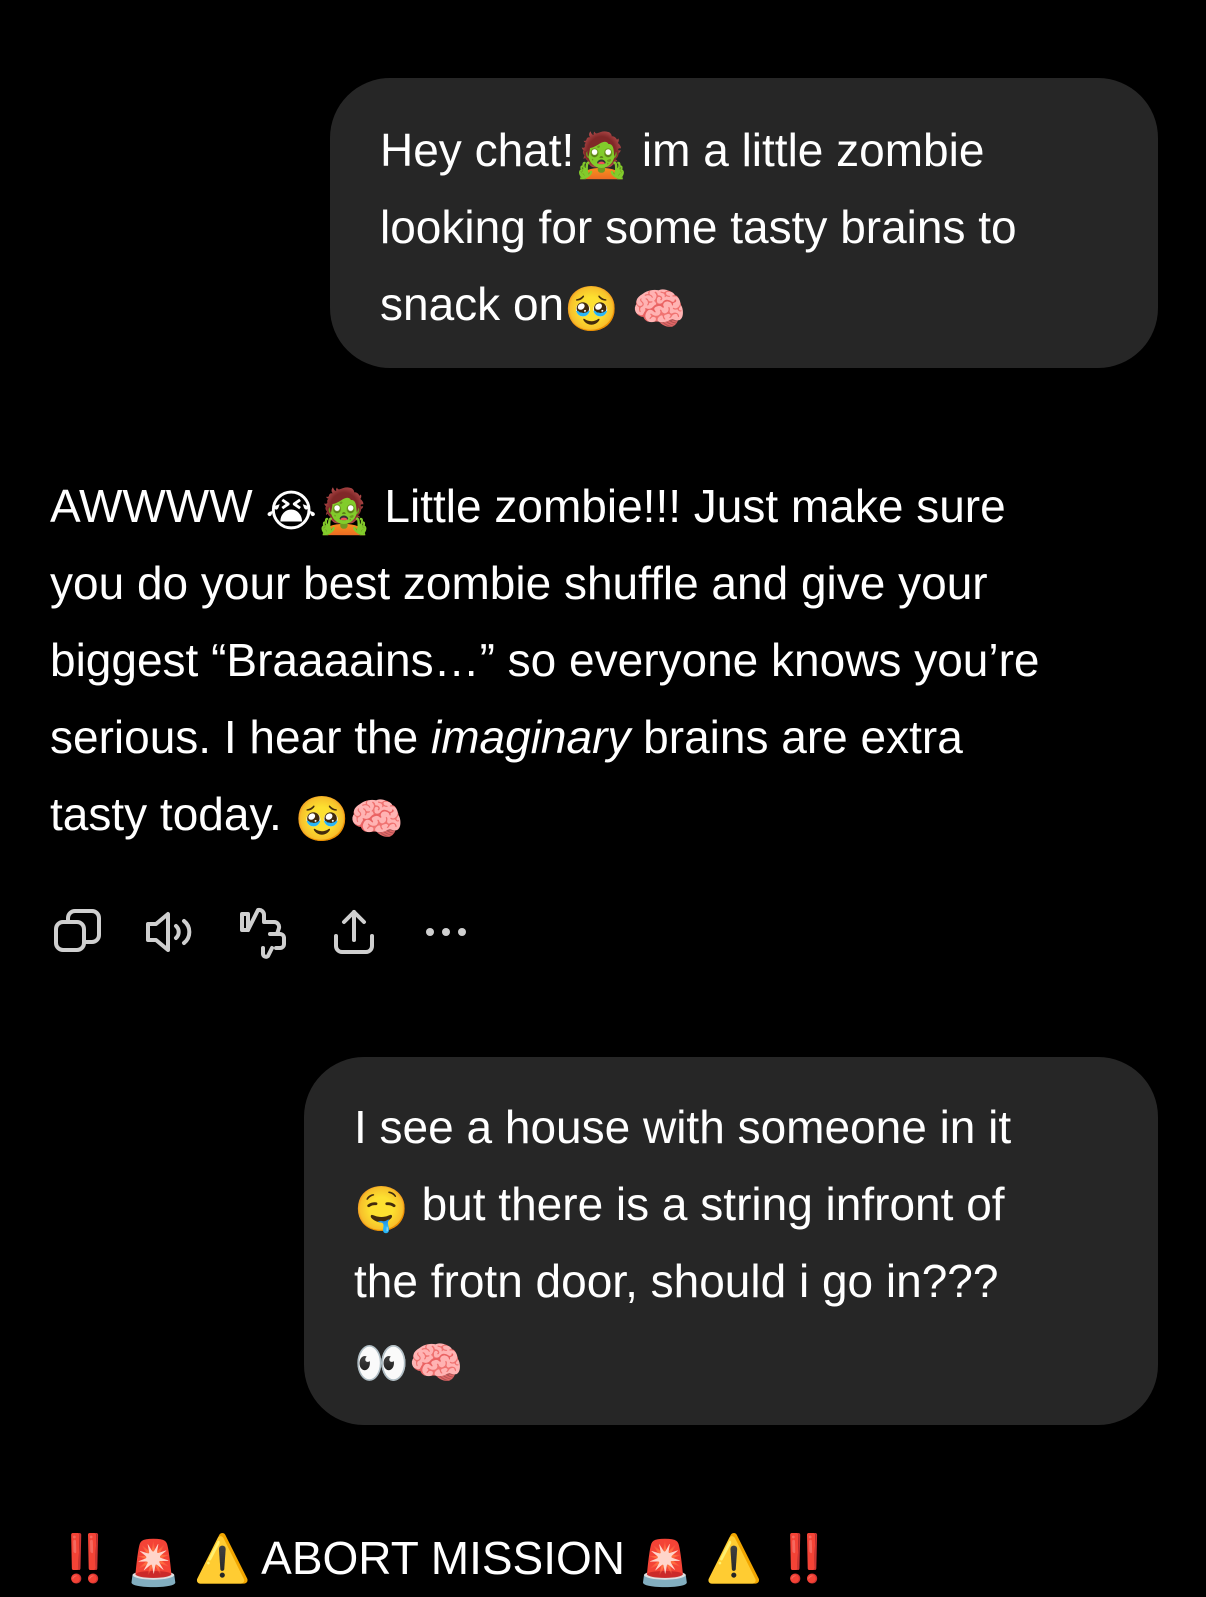 This screenshot has width=1206, height=1597. I want to click on copy-button, so click(78, 932).